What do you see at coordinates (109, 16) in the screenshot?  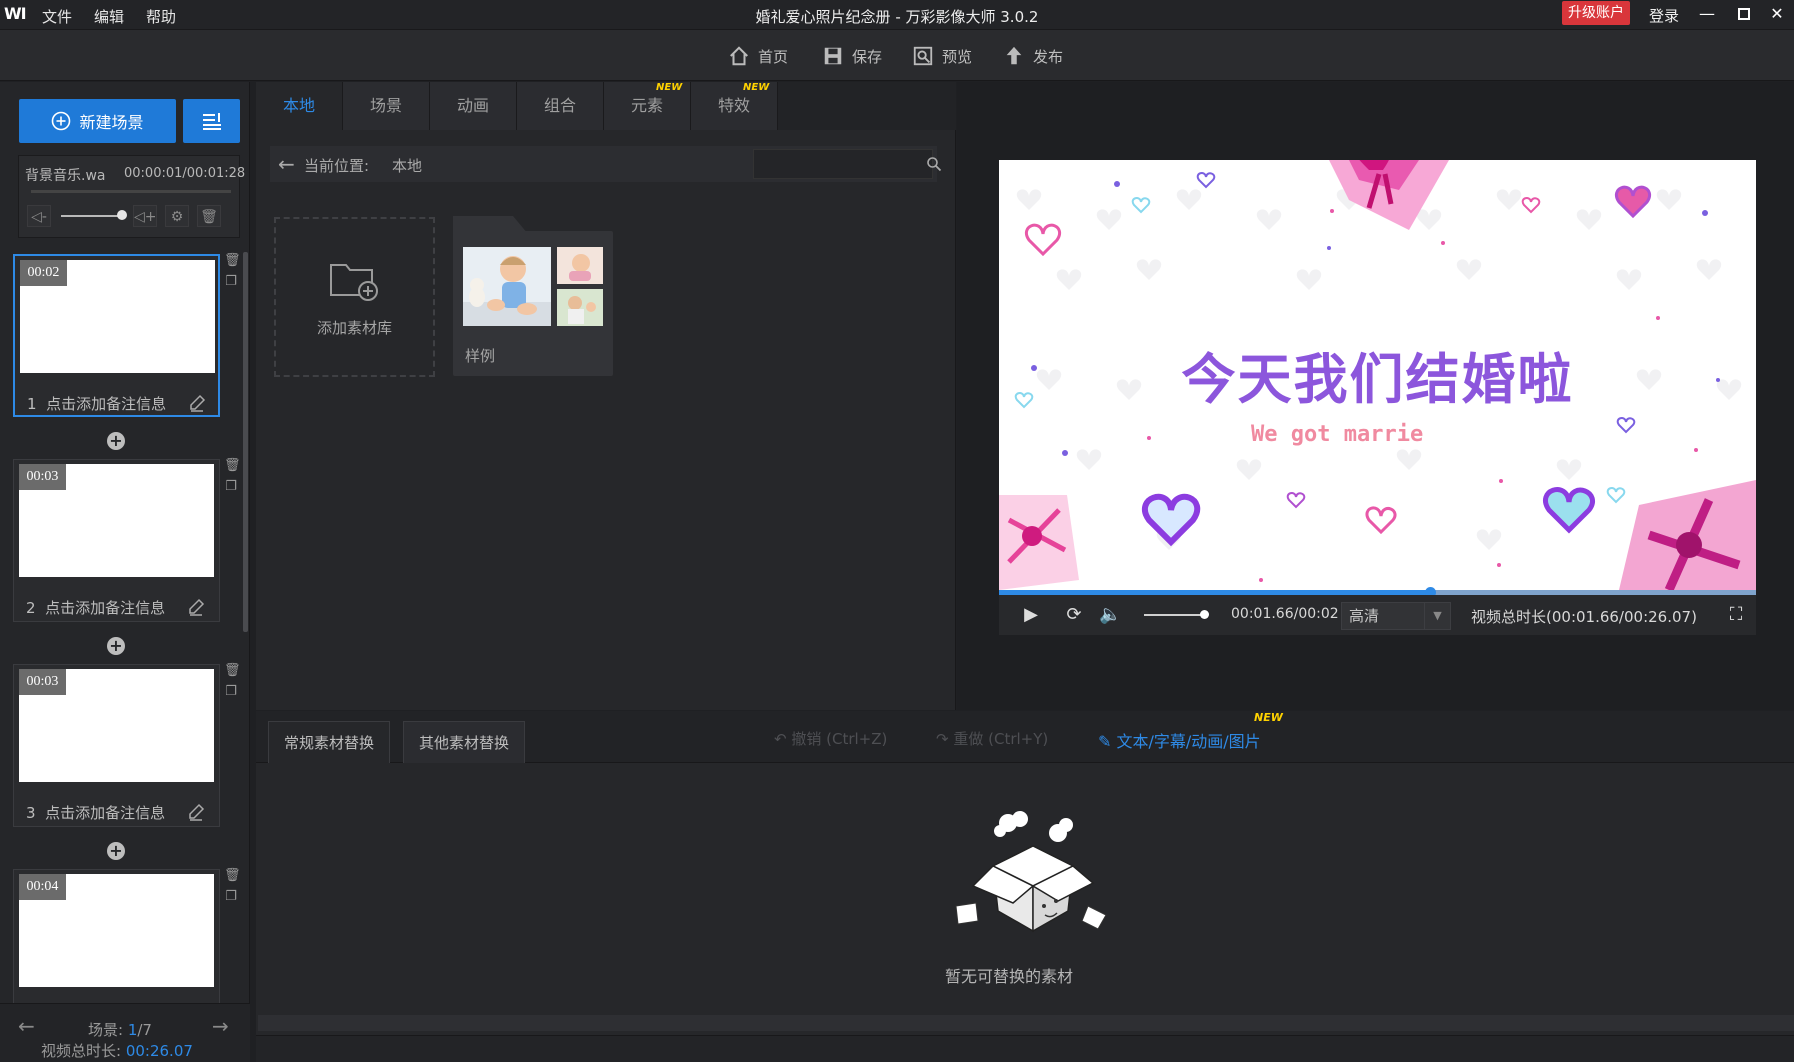 I see `menu-edit: 编辑` at bounding box center [109, 16].